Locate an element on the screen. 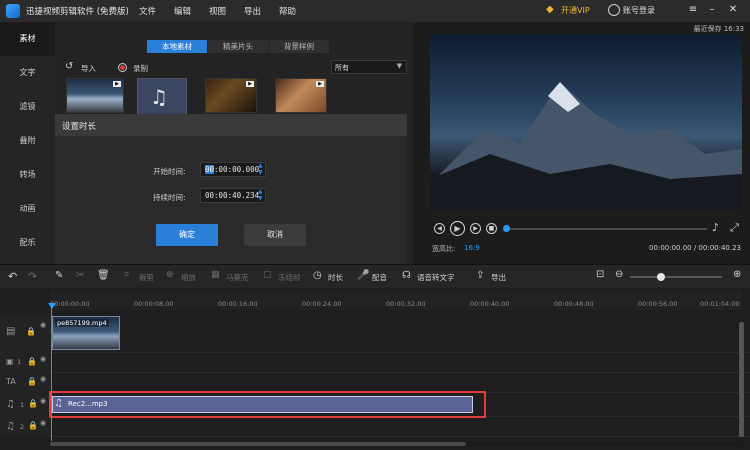 Image resolution: width=750 pixels, height=450 pixels. menu-edit: 编辑 is located at coordinates (182, 11).